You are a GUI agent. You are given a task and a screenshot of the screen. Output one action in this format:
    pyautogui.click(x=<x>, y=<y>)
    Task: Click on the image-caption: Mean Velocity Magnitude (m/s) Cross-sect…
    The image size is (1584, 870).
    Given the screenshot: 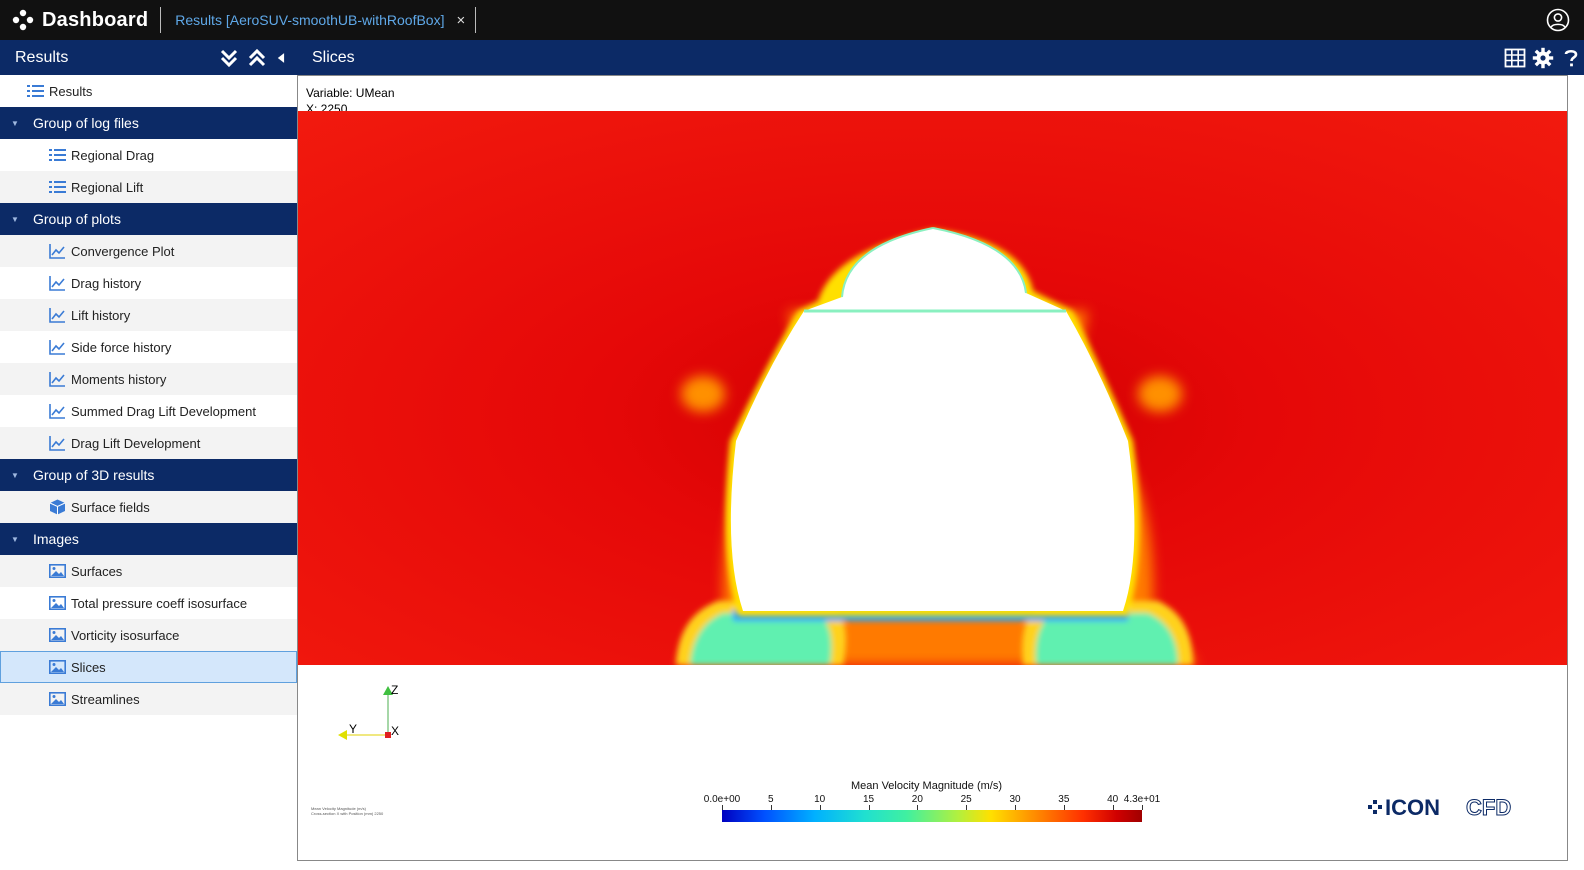 What is the action you would take?
    pyautogui.click(x=347, y=811)
    